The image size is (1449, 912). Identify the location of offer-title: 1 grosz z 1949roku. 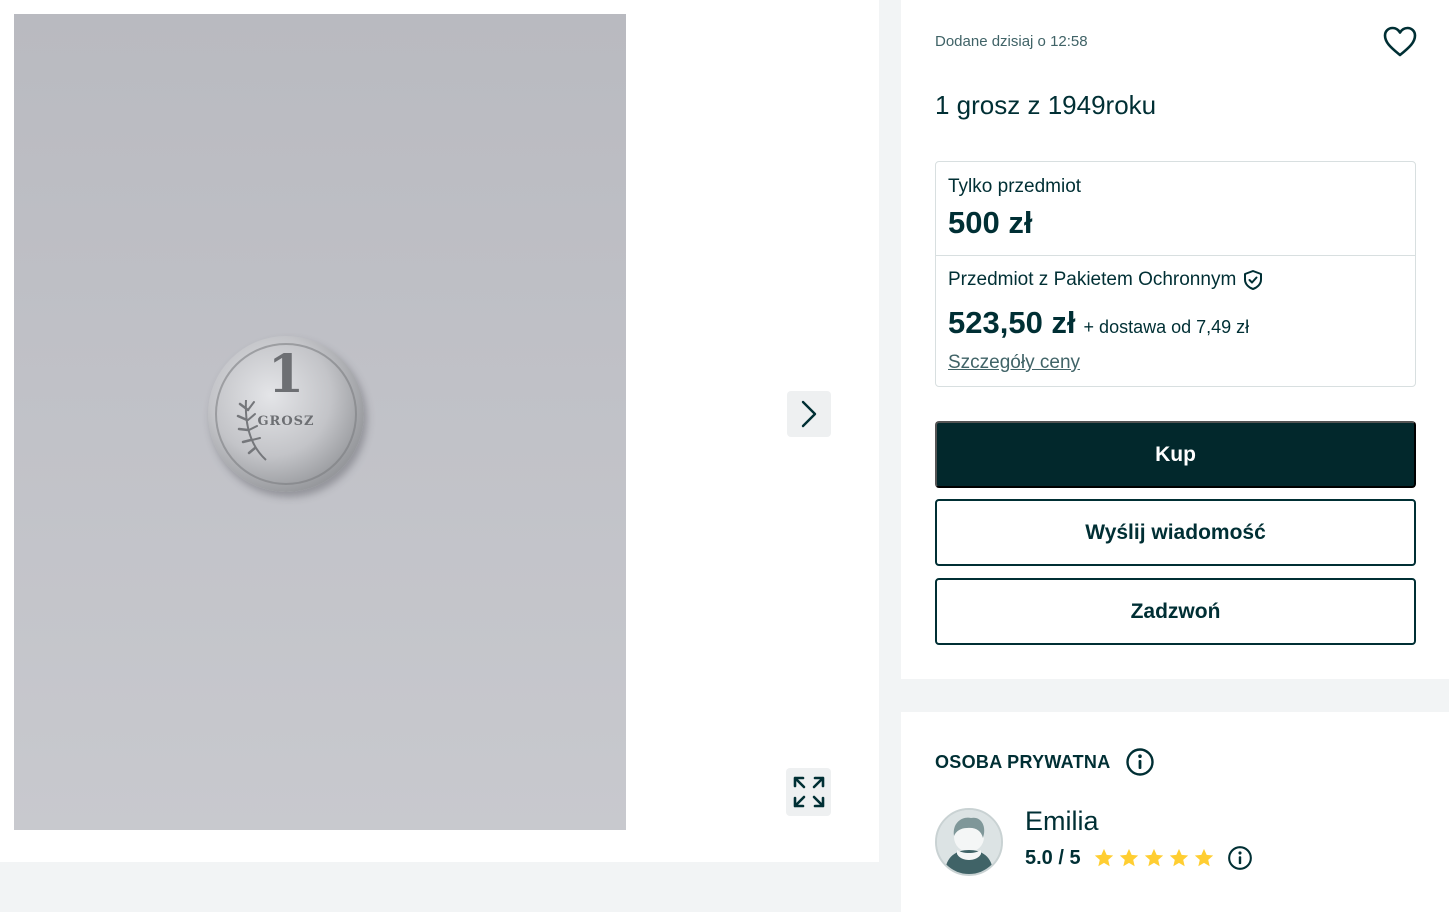
(1046, 105).